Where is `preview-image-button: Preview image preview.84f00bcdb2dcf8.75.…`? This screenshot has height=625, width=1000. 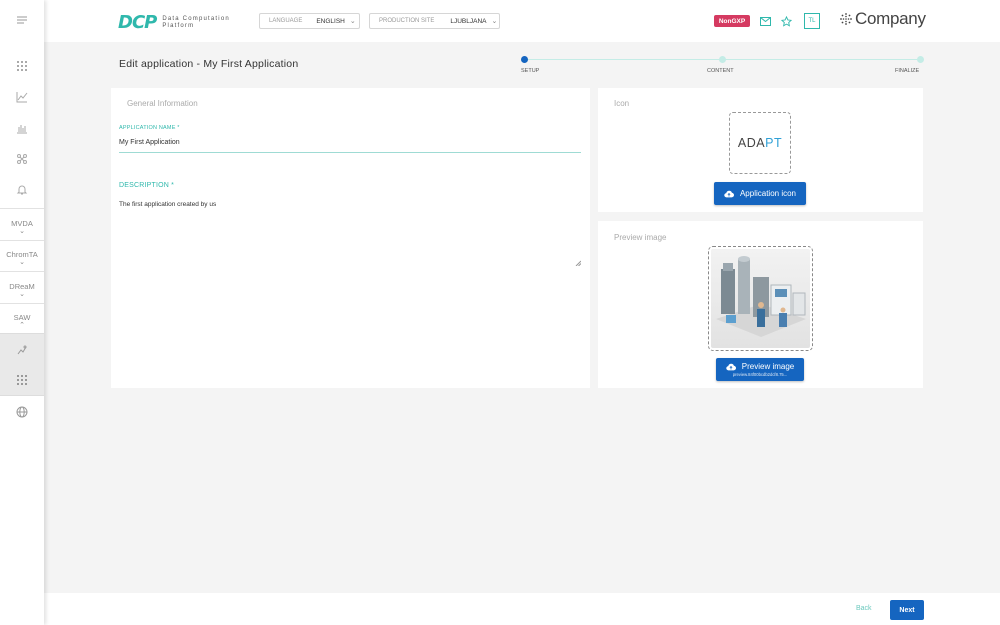 preview-image-button: Preview image preview.84f00bcdb2dcf8.75.… is located at coordinates (760, 369).